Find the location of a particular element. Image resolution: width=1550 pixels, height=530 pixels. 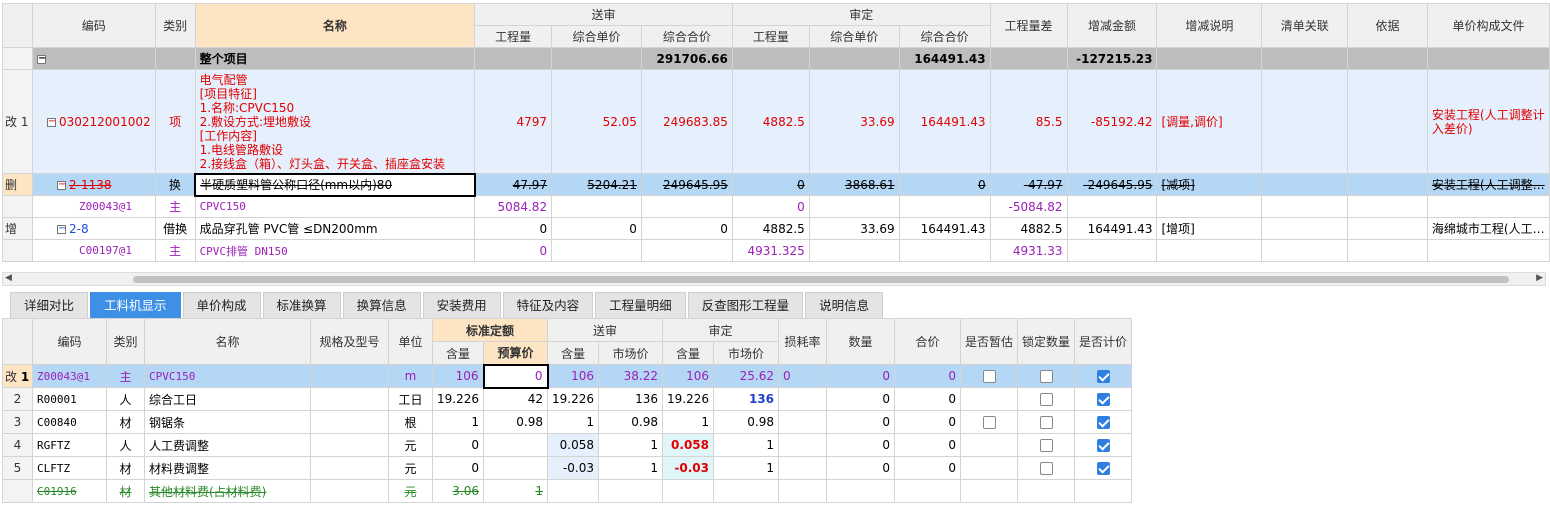

group-row: − 整个项目 291706.66 164491.43 -127215.23 is located at coordinates (776, 58).